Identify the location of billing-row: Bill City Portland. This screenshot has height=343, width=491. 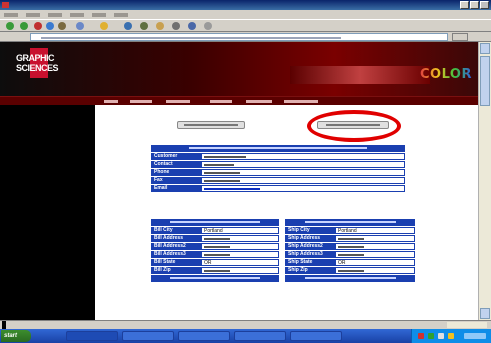
(215, 230).